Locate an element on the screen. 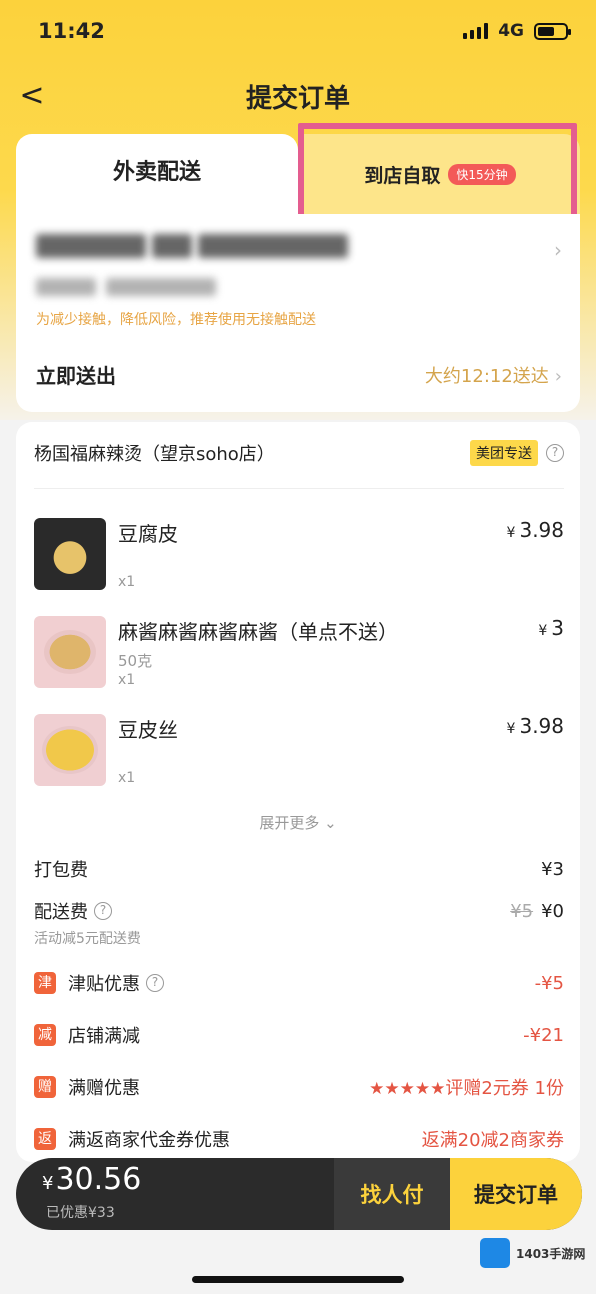  gift-icon: 赠 is located at coordinates (45, 1087).